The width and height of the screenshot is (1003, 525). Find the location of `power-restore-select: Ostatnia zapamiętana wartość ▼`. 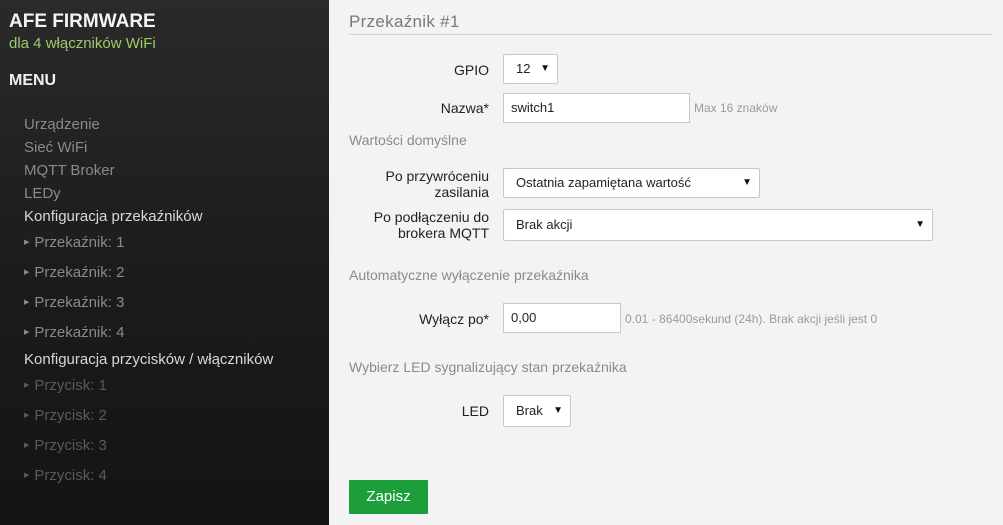

power-restore-select: Ostatnia zapamiętana wartość ▼ is located at coordinates (631, 183).